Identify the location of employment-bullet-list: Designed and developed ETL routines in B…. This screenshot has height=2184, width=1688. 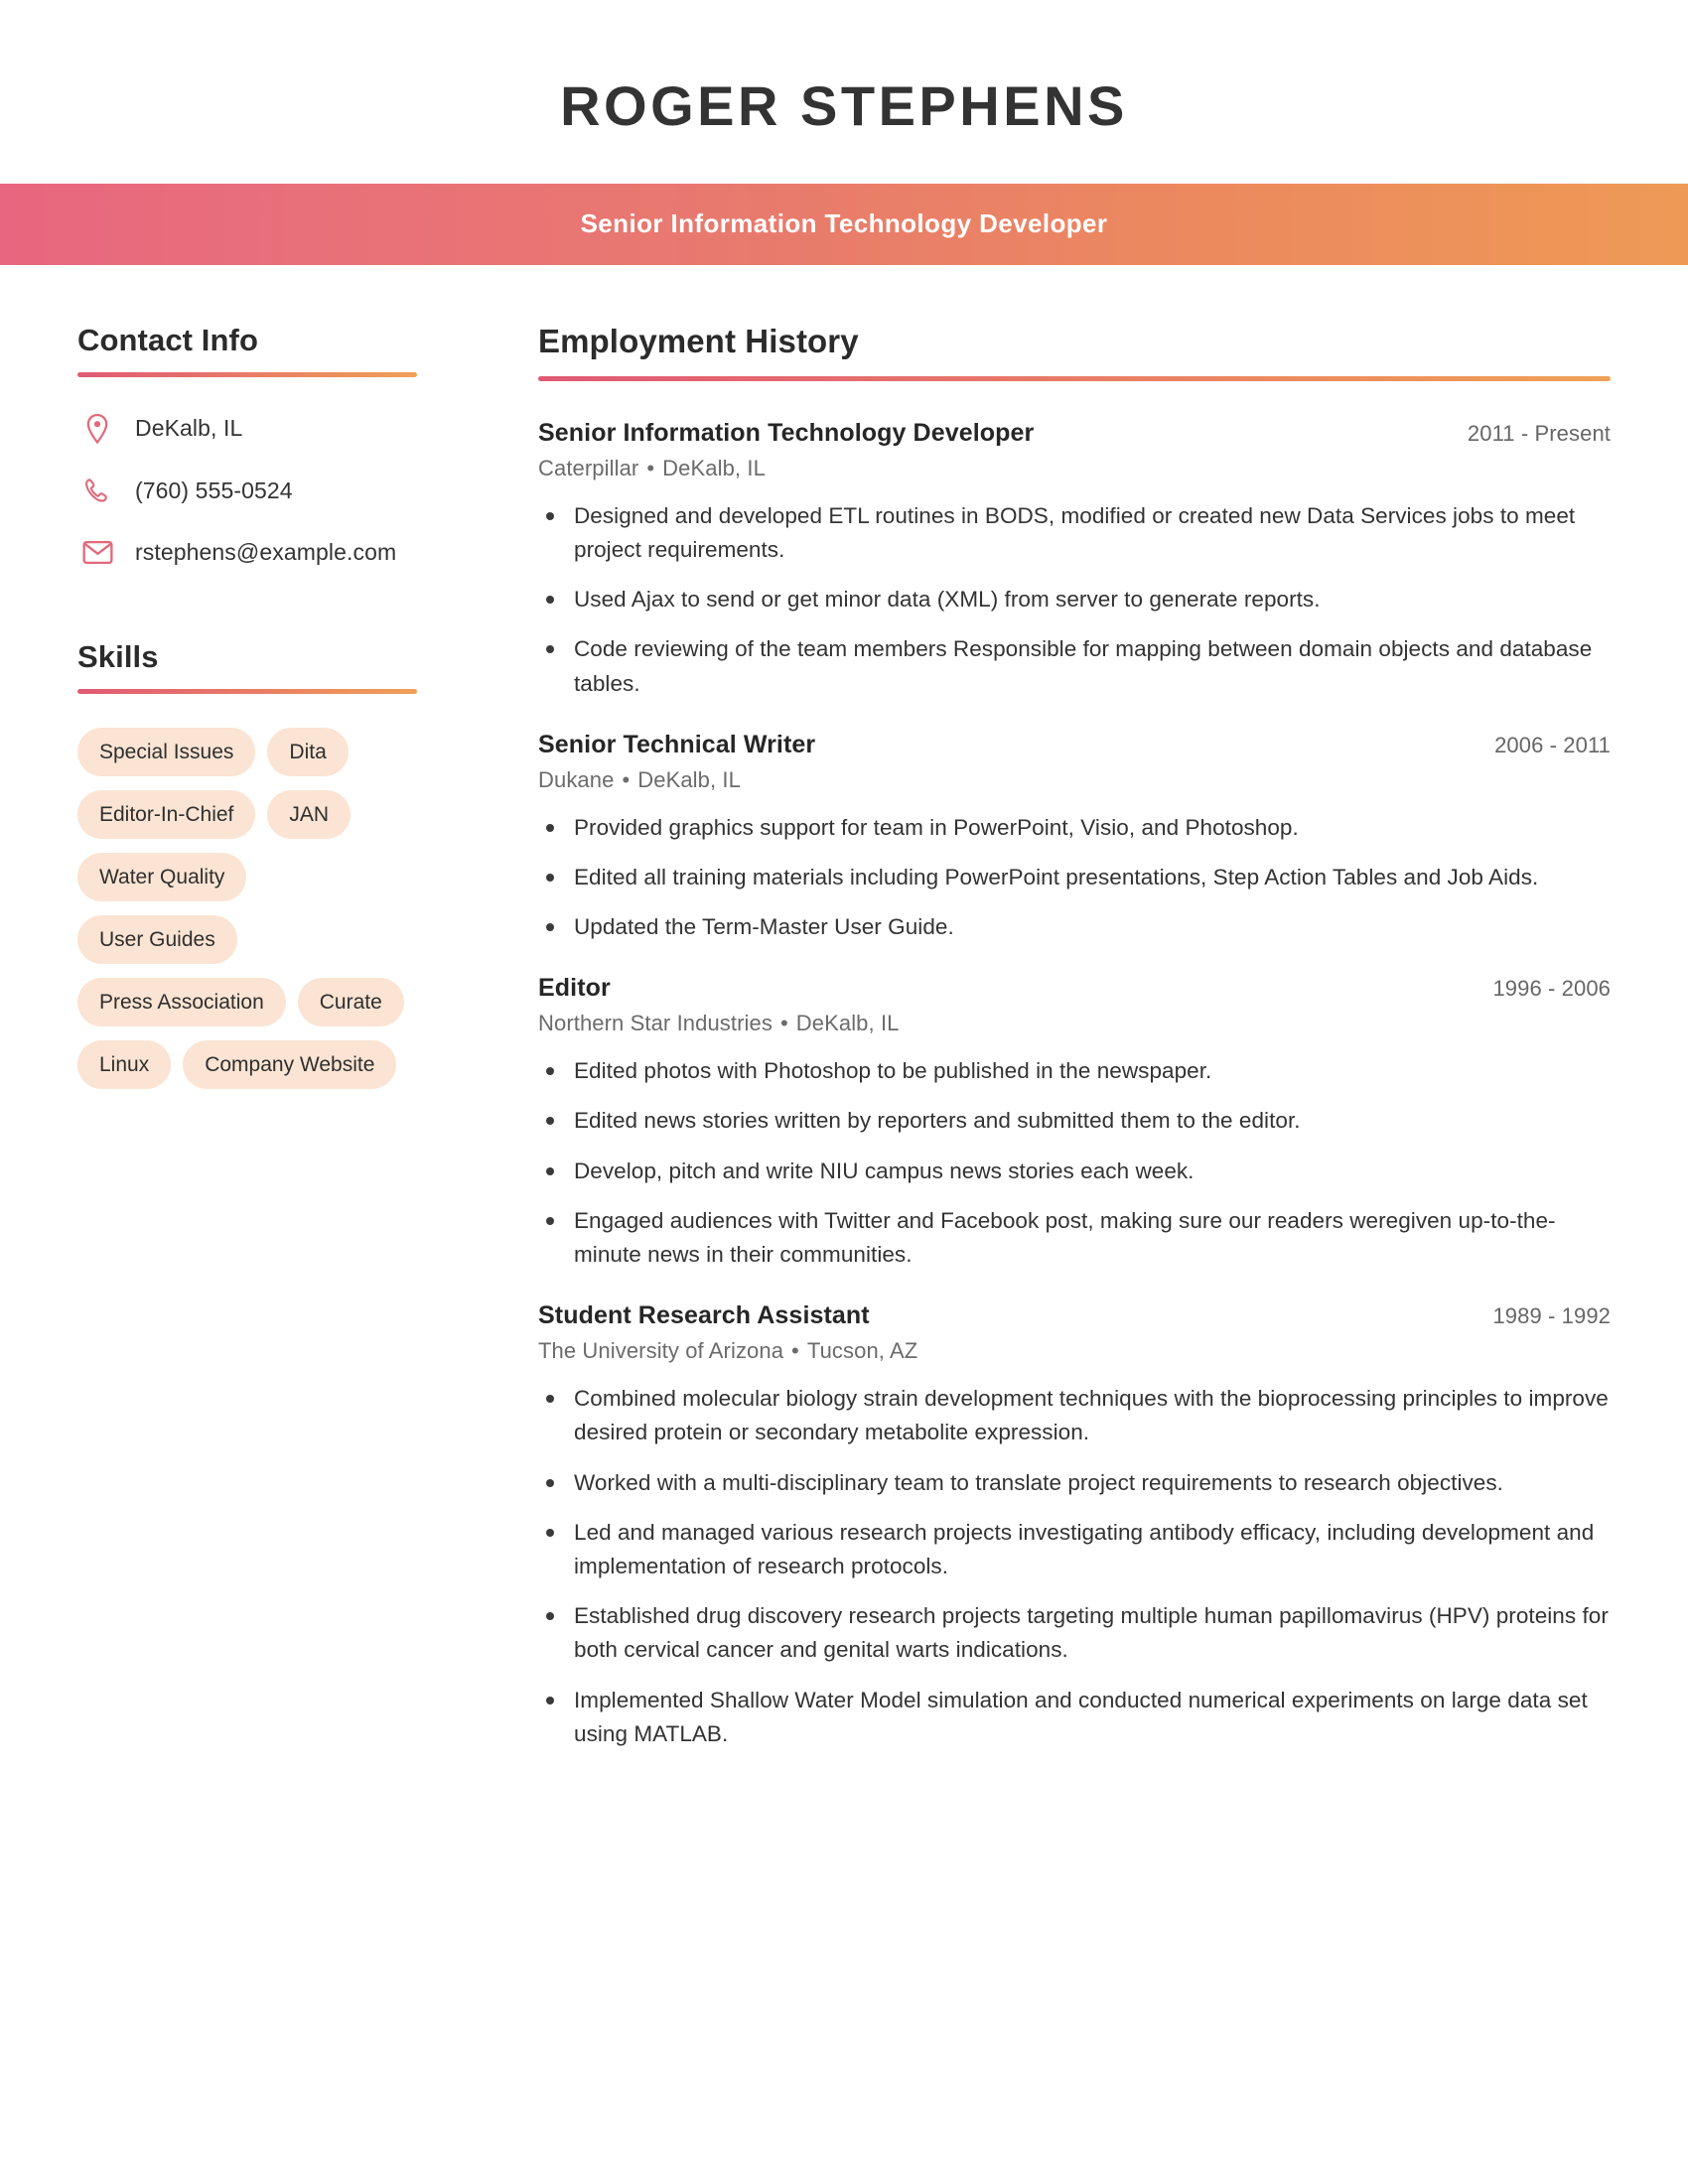
(1074, 600).